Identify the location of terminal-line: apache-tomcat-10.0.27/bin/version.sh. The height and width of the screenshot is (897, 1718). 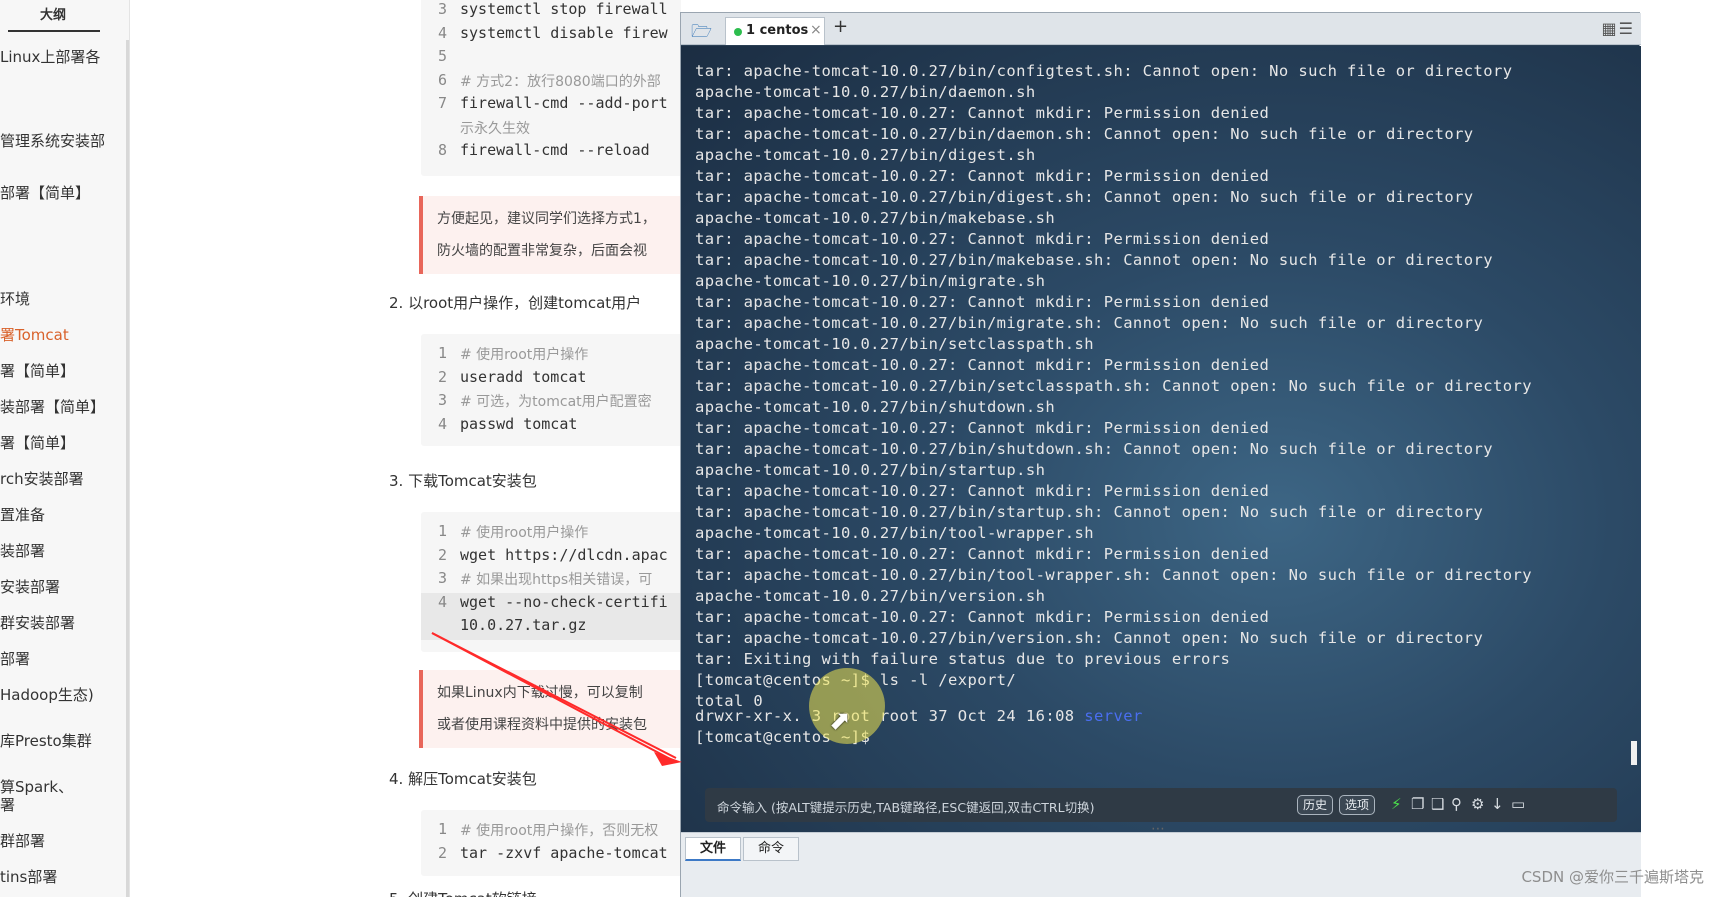
(870, 596).